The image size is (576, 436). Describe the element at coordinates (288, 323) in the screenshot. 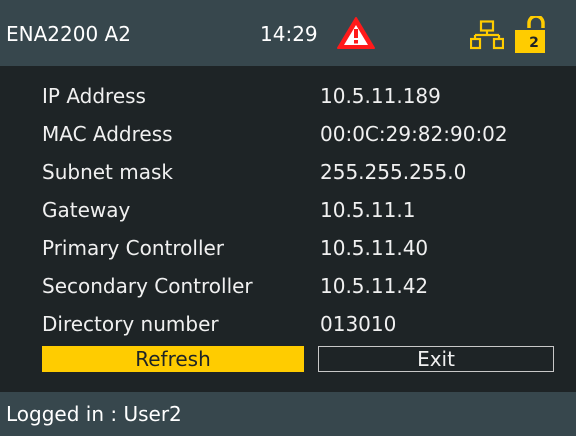

I see `info-row-directory-number: Directory number 013010` at that location.